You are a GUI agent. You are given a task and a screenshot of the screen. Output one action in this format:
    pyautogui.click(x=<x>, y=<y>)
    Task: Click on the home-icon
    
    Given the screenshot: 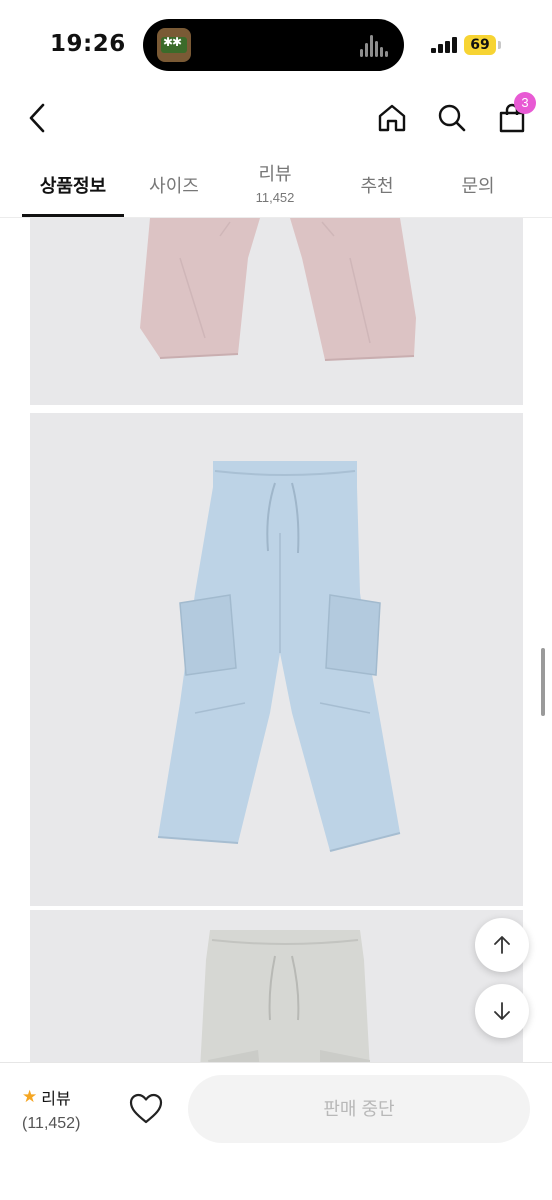 What is the action you would take?
    pyautogui.click(x=392, y=118)
    